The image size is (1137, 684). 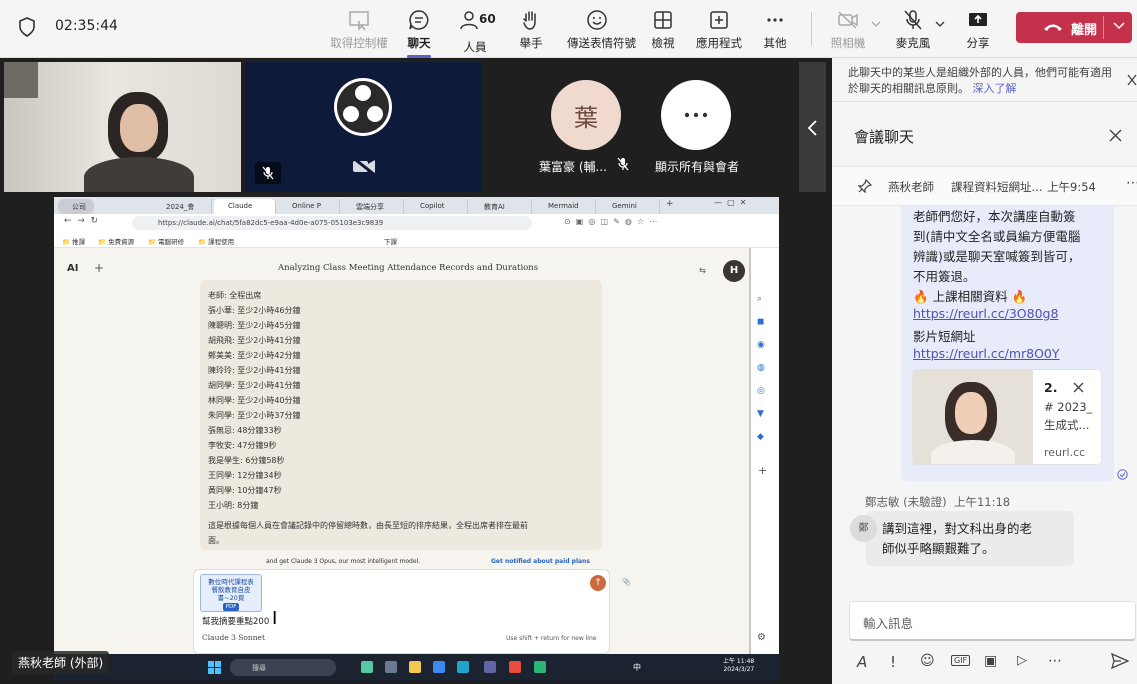 What do you see at coordinates (81, 221) in the screenshot?
I see `nav-buttons: ← → ↻` at bounding box center [81, 221].